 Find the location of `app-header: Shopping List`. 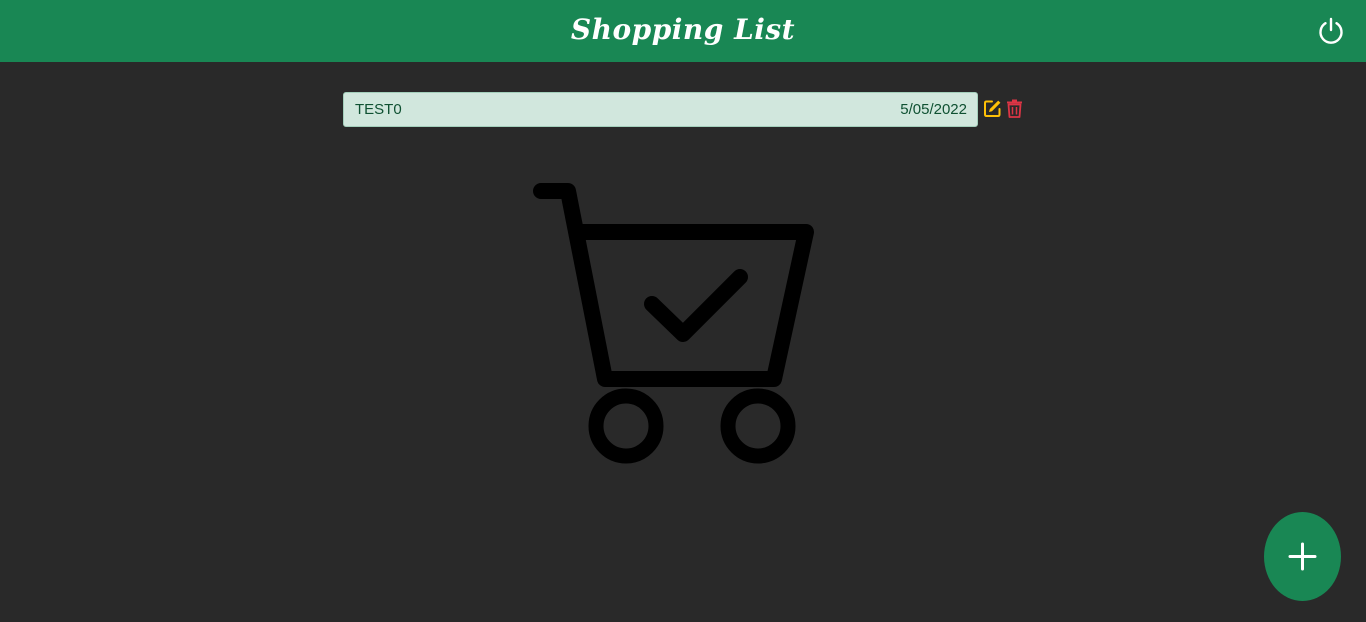

app-header: Shopping List is located at coordinates (683, 31).